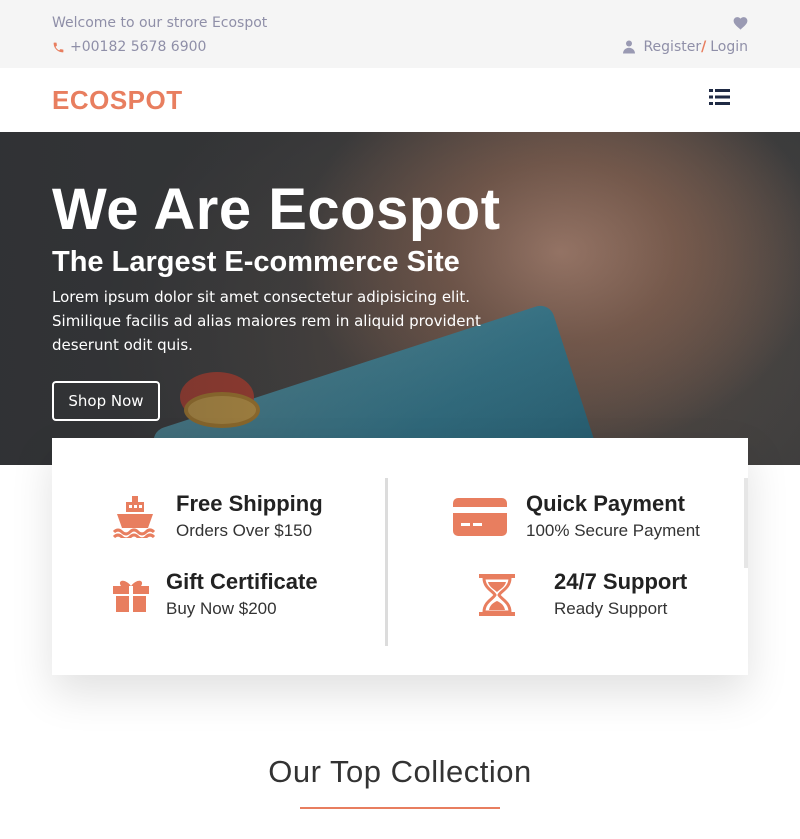  I want to click on feature-title: 24/7 Support, so click(621, 581).